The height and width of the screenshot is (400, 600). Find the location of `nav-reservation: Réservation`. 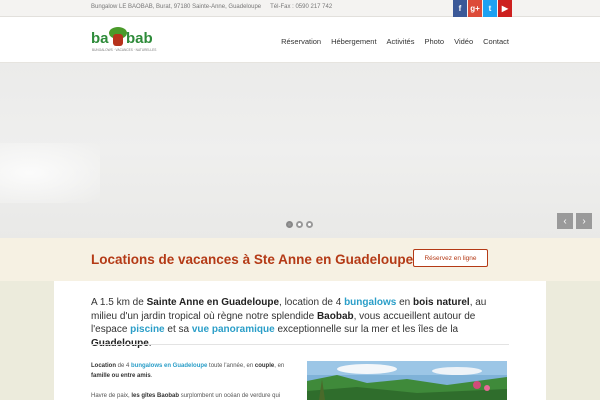

nav-reservation: Réservation is located at coordinates (301, 41).